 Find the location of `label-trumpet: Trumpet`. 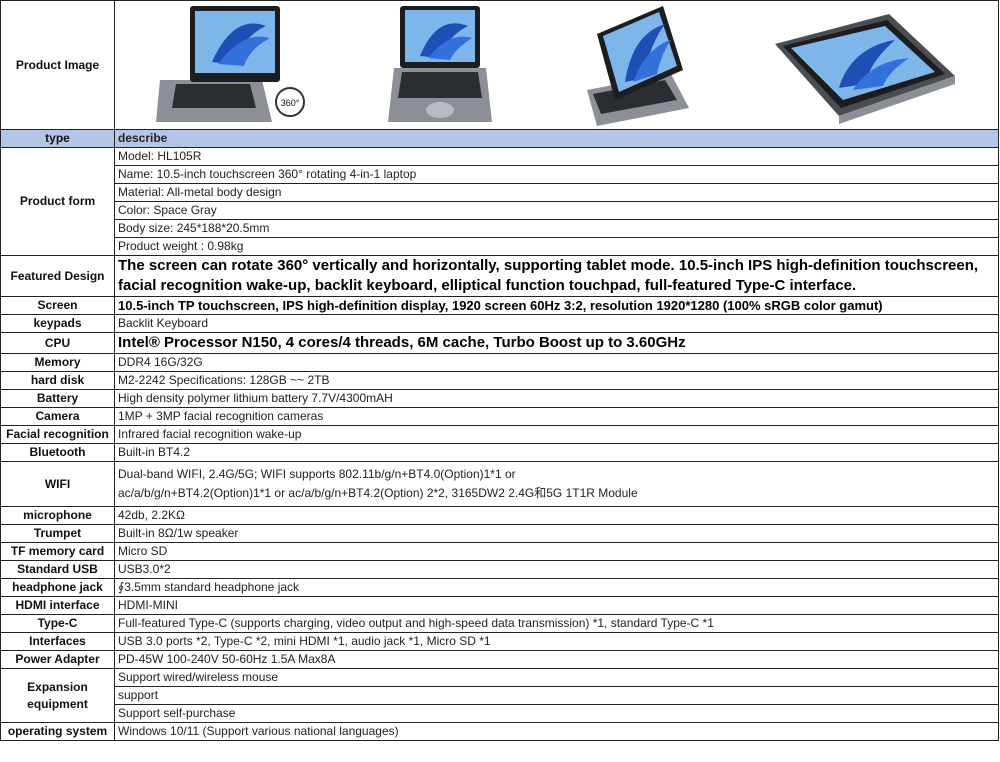

label-trumpet: Trumpet is located at coordinates (57, 533).